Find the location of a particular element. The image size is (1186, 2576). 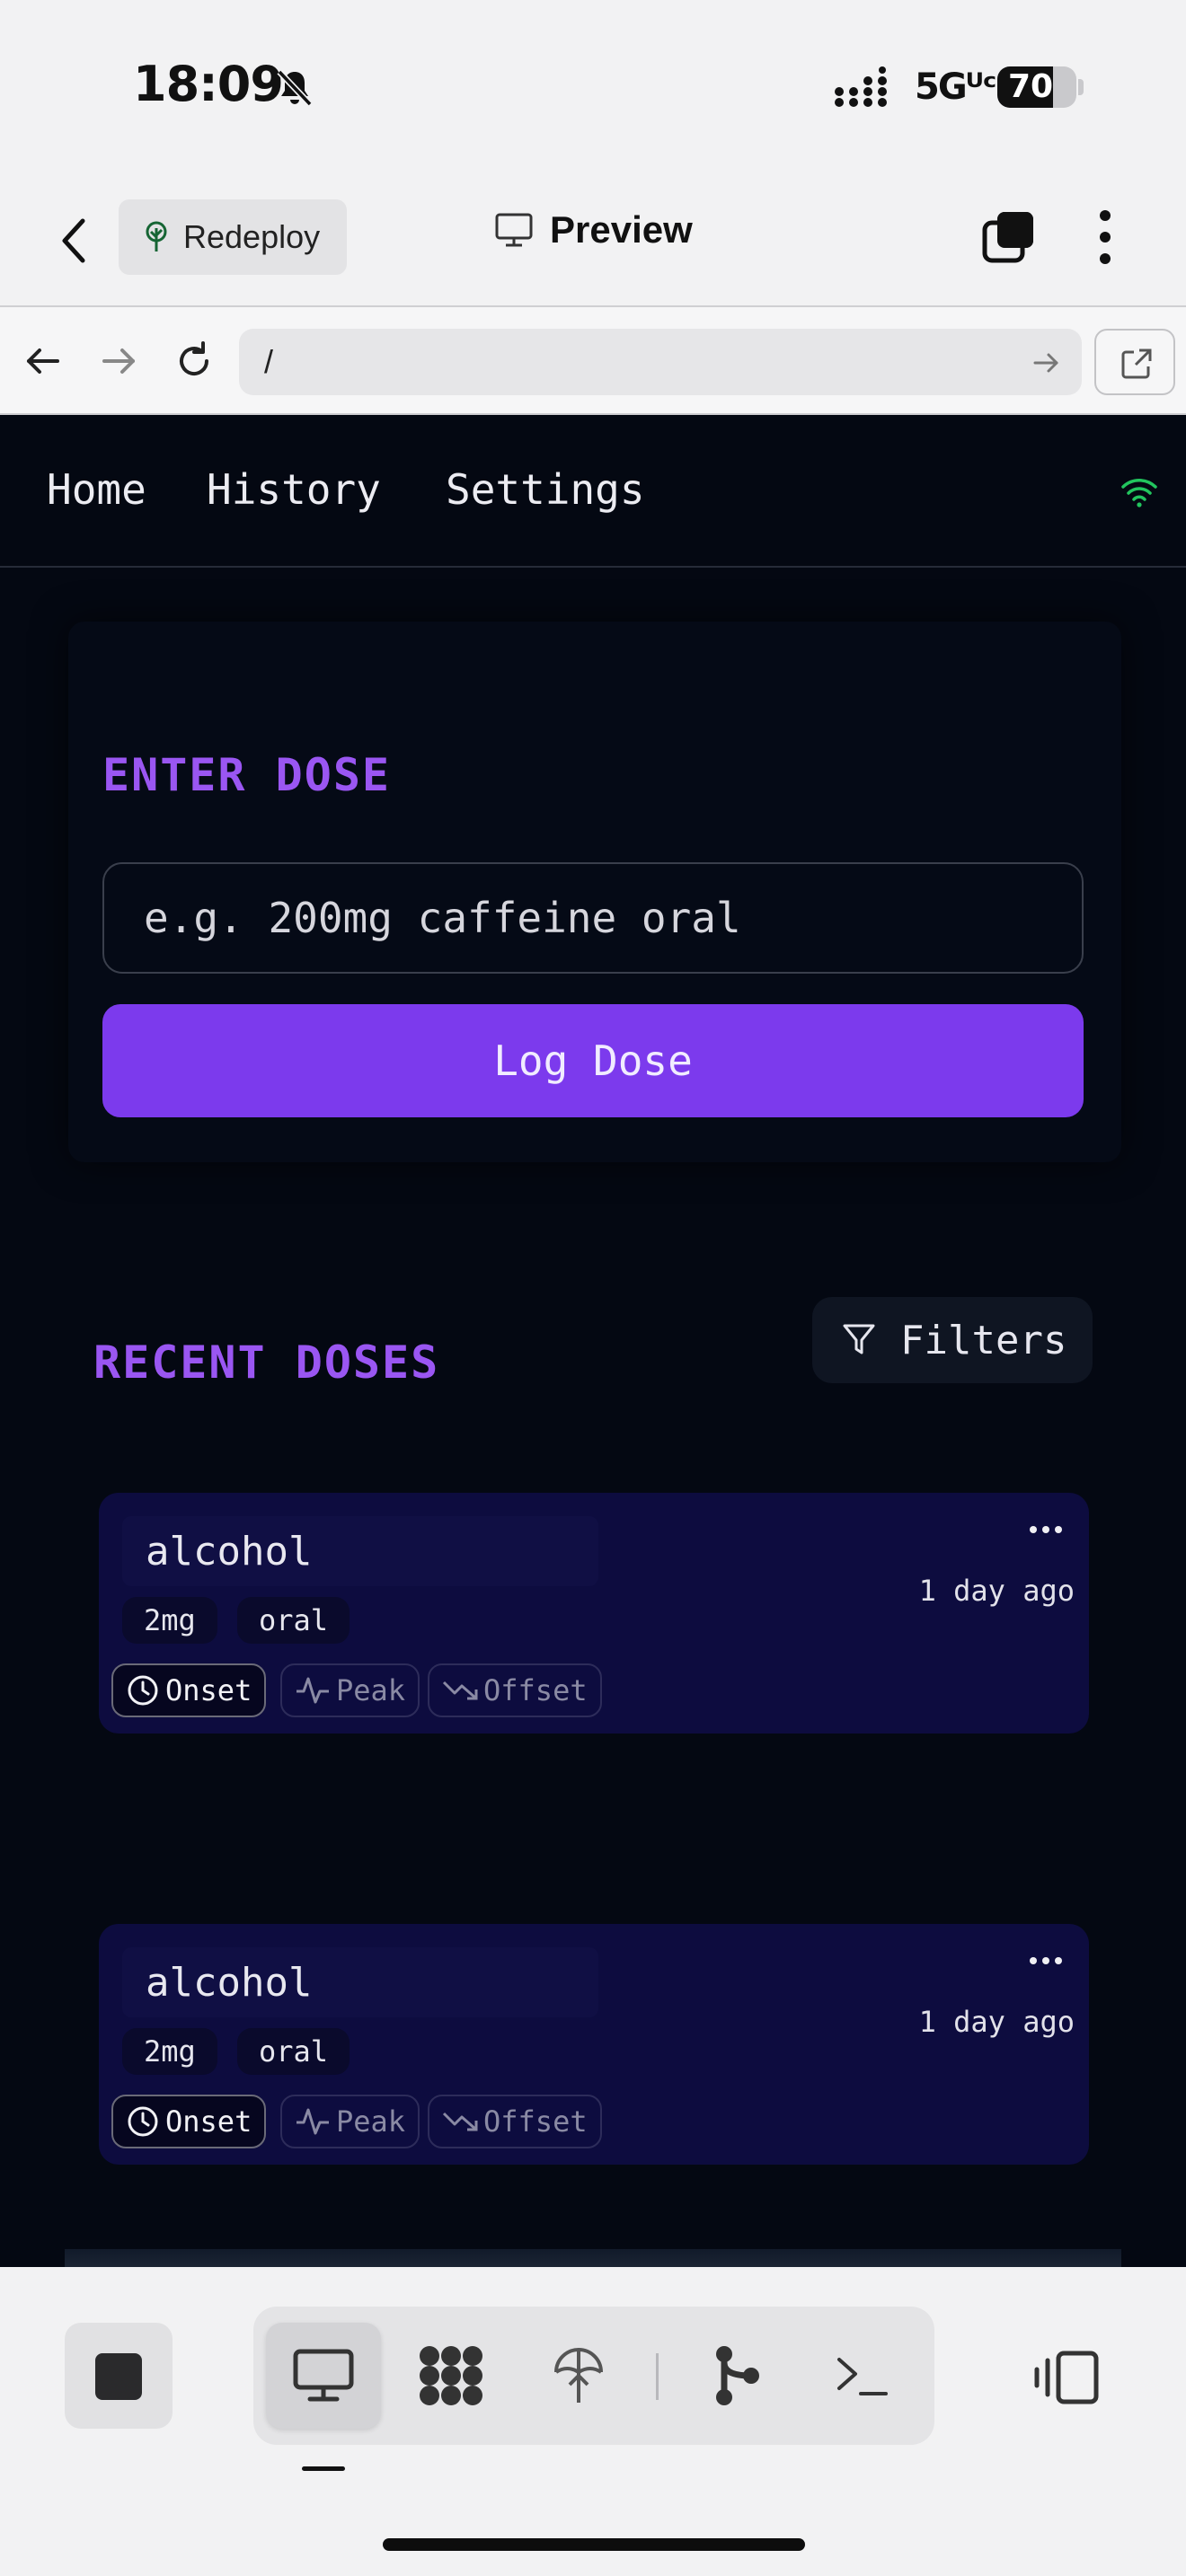

filter-icon is located at coordinates (859, 1339).